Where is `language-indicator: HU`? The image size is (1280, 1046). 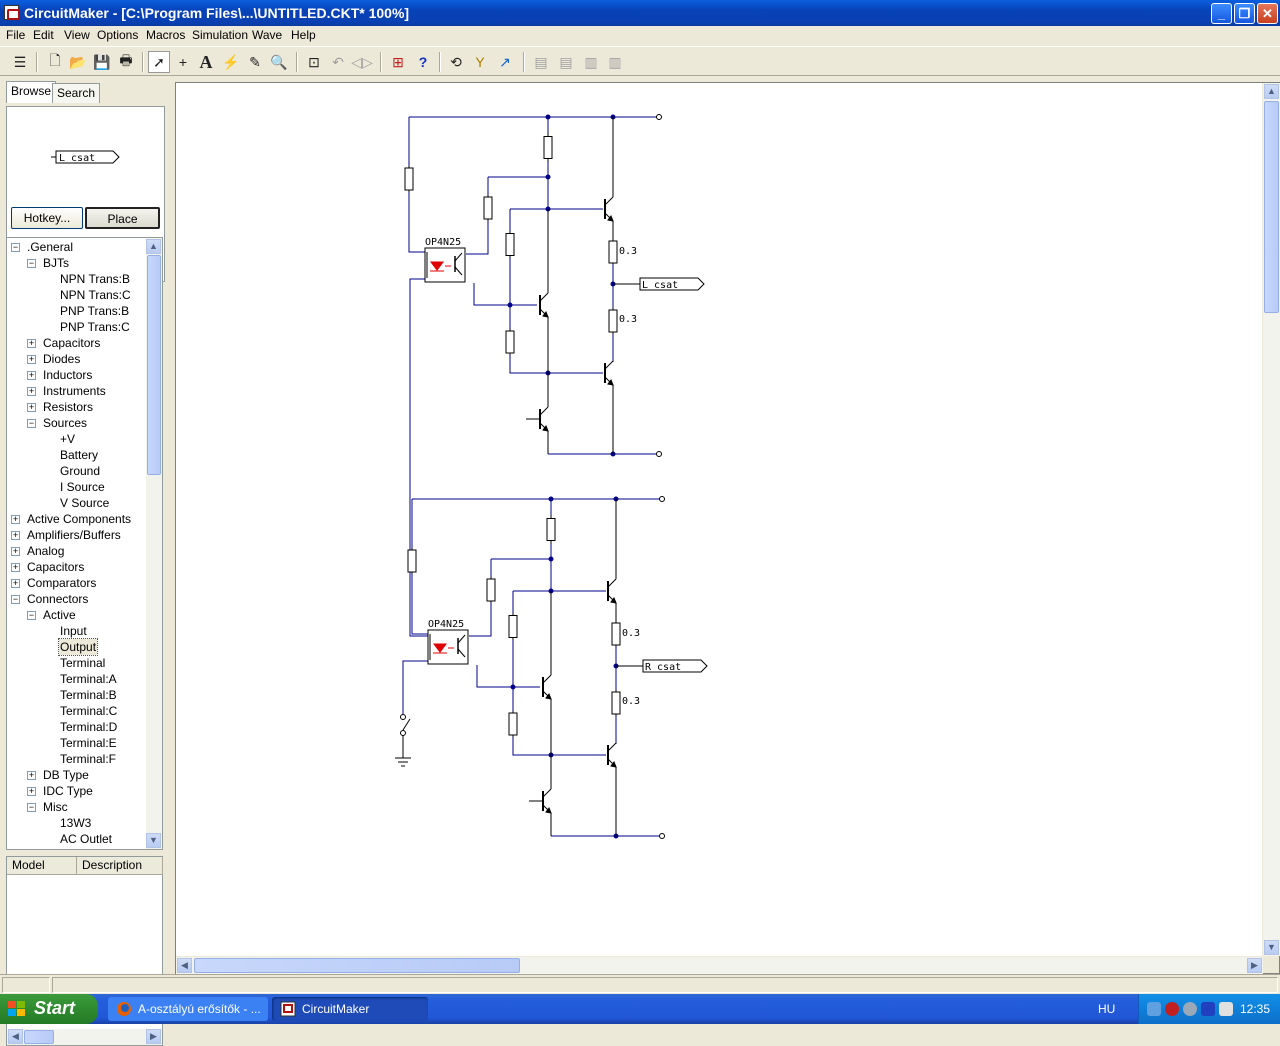 language-indicator: HU is located at coordinates (1106, 1009).